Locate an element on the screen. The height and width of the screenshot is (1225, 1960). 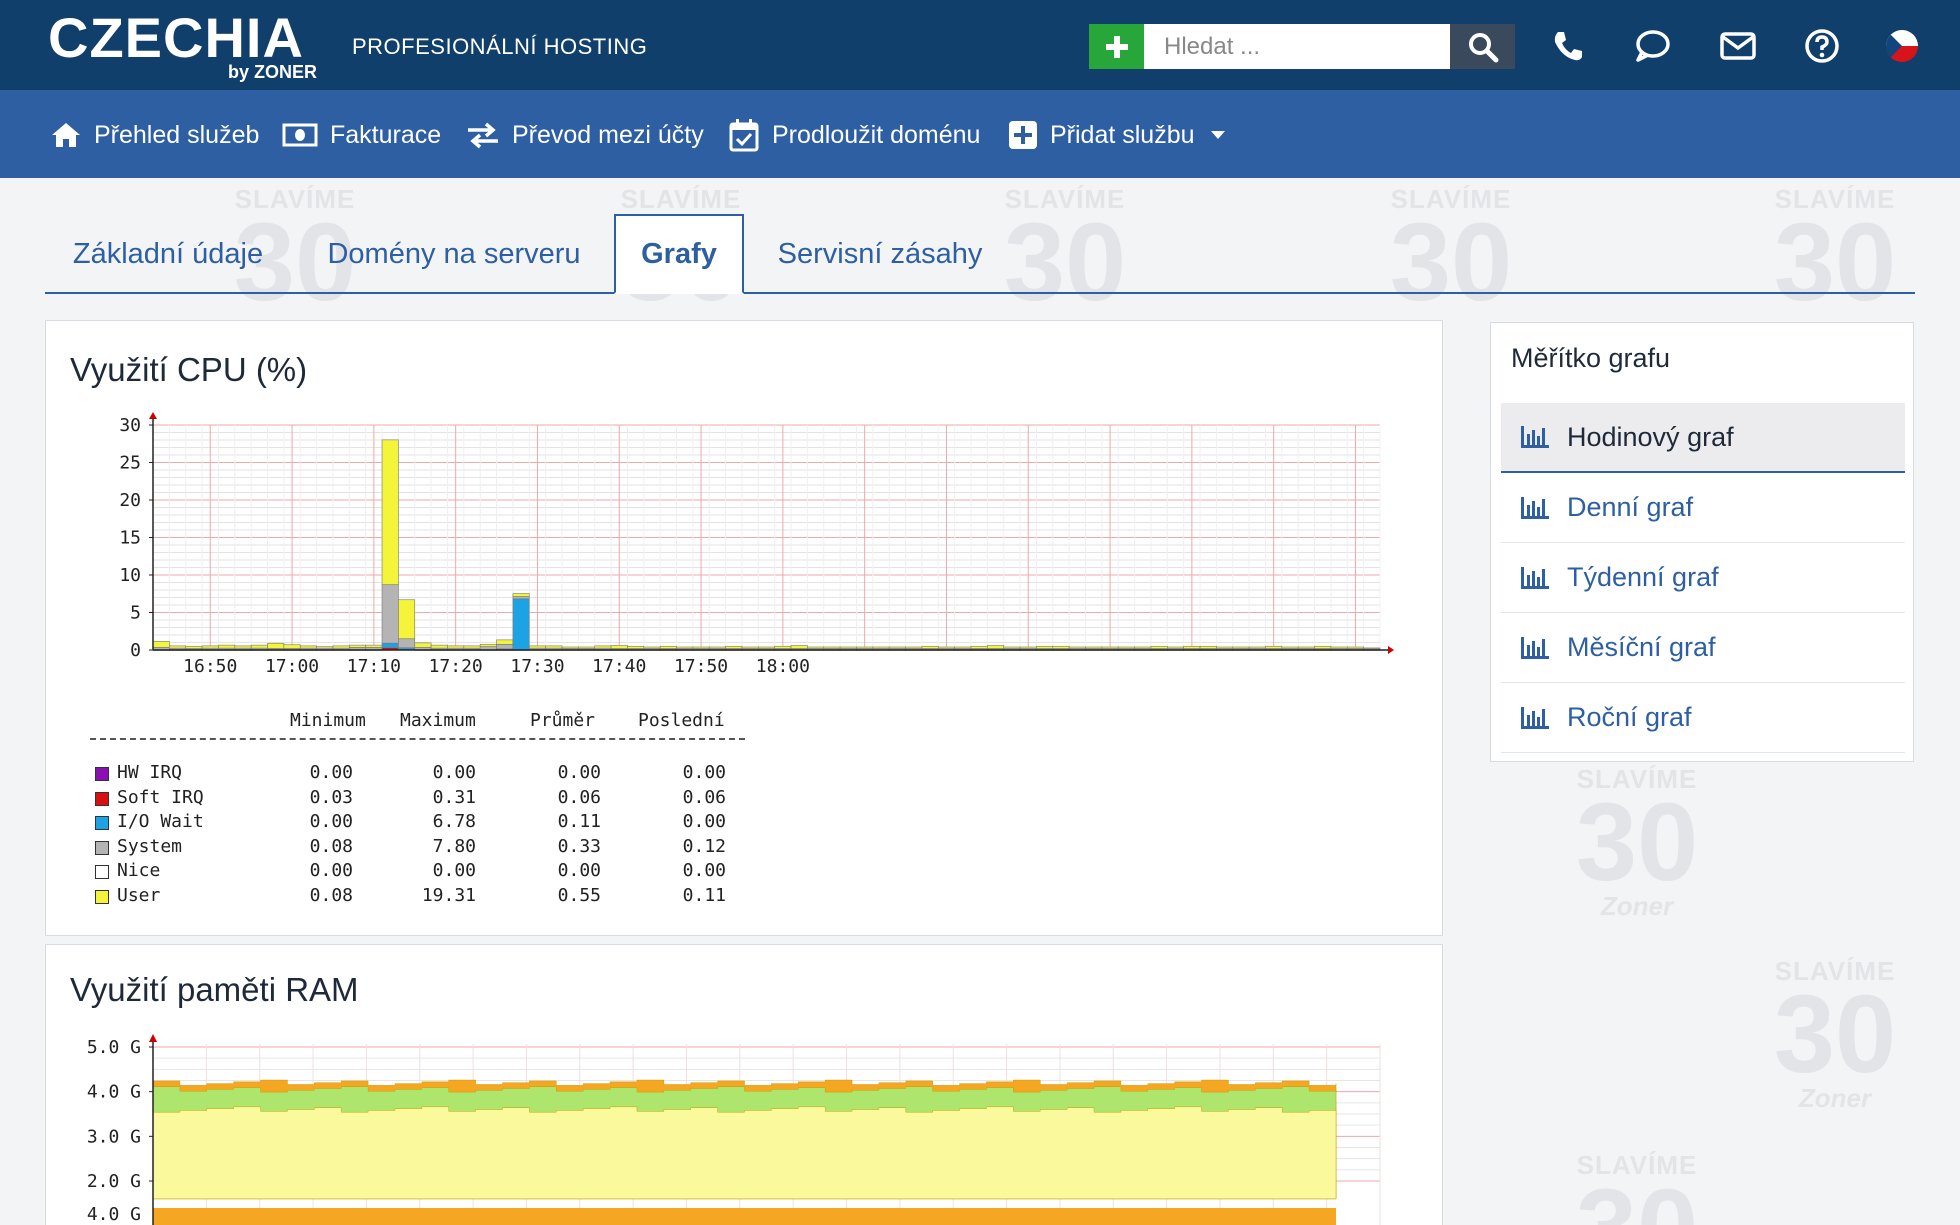
ram-y-tick-label: 3.0 G is located at coordinates (114, 1136).